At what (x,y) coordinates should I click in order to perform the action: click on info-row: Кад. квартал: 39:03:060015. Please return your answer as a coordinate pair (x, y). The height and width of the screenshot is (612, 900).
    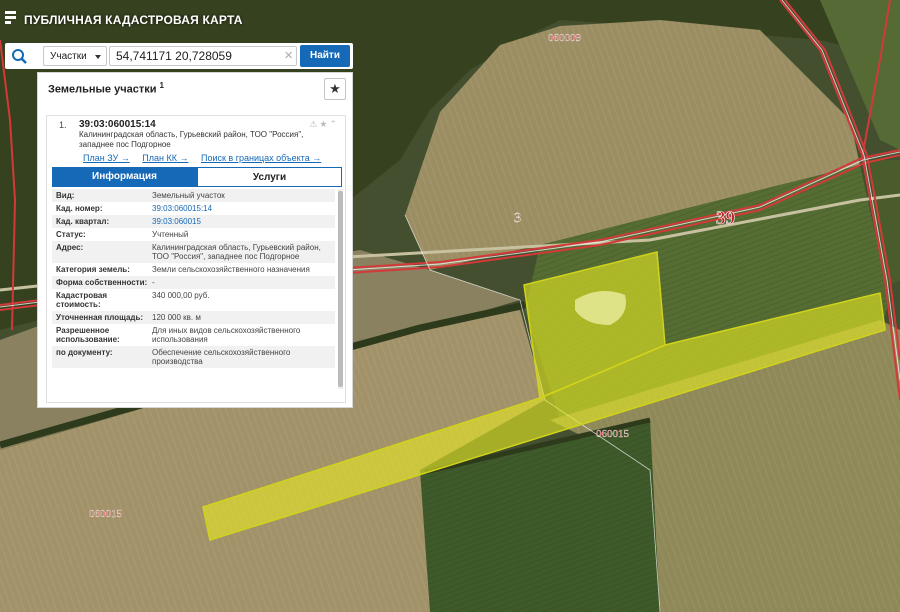
    Looking at the image, I should click on (193, 221).